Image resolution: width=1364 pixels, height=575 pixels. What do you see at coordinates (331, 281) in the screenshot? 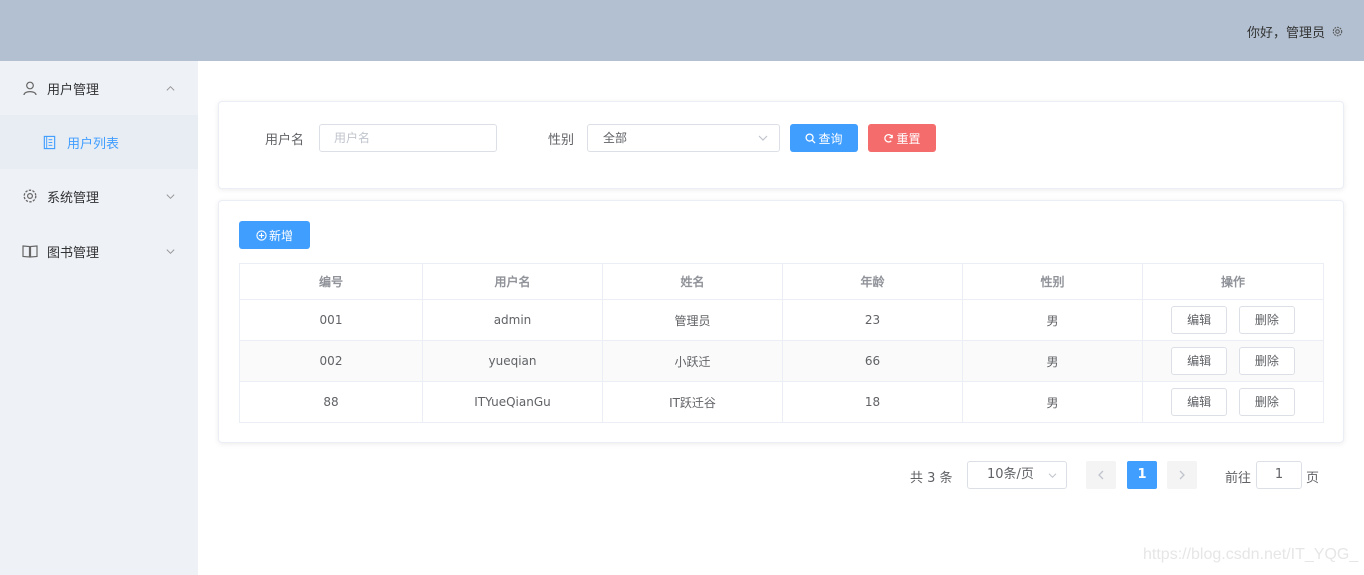
I see `column-header-id: 编号` at bounding box center [331, 281].